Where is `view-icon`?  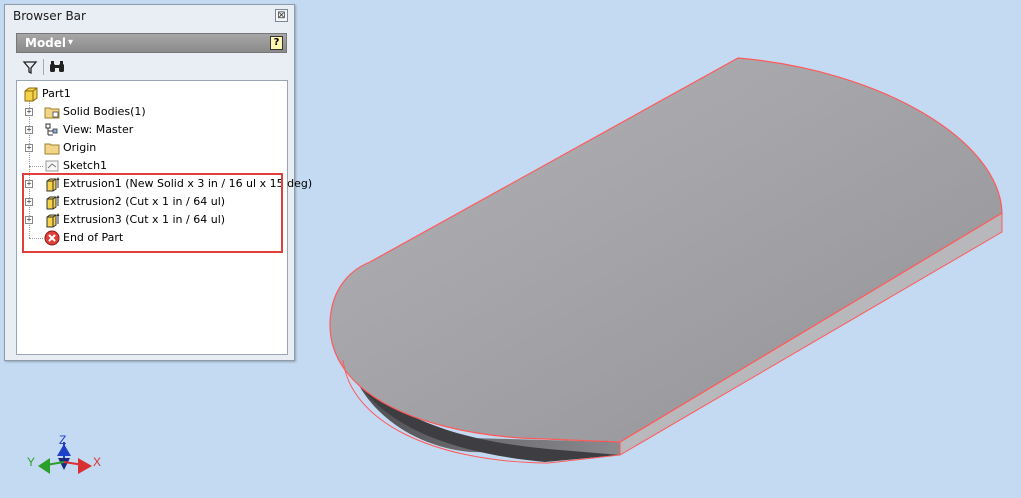
view-icon is located at coordinates (51, 129).